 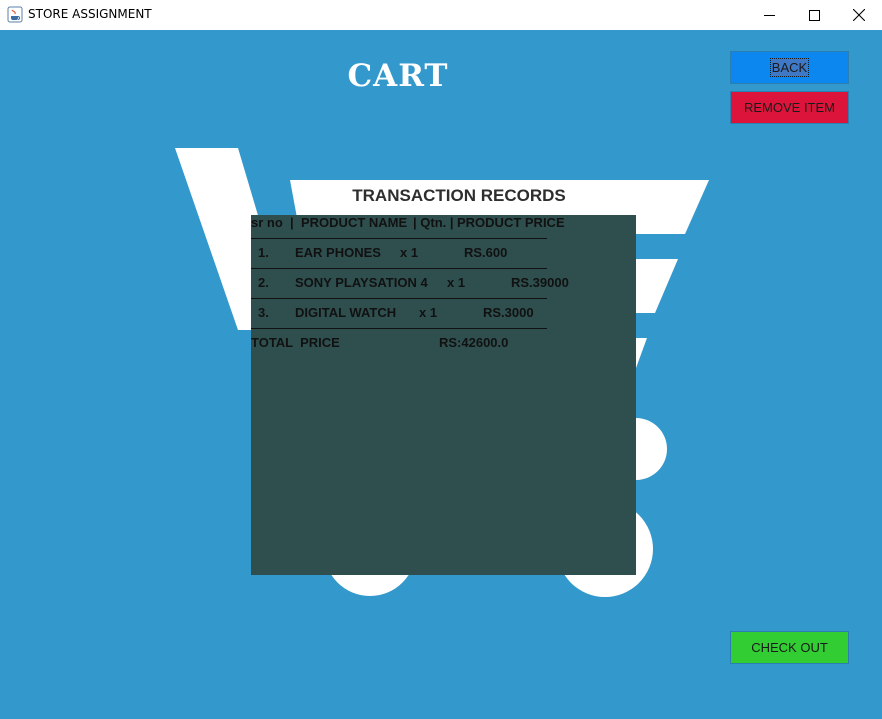 I want to click on records-heading: TRANSACTION RECORDS, so click(x=459, y=195).